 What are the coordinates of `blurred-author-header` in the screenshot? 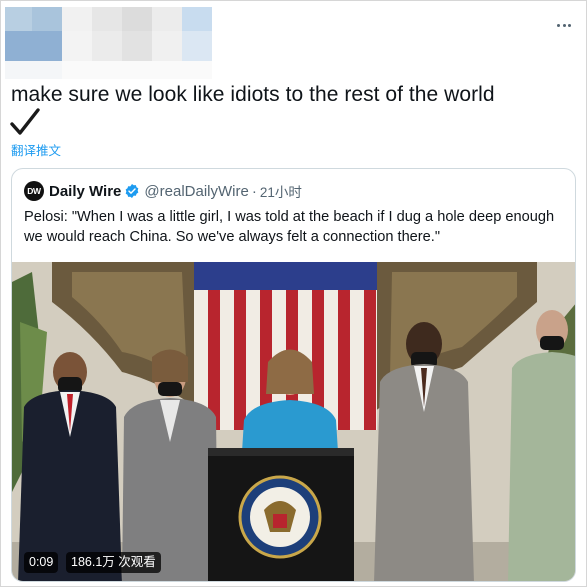 It's located at (110, 43).